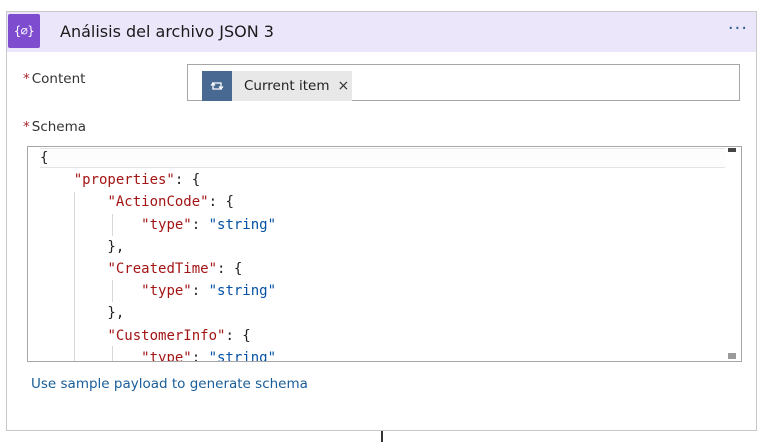 The image size is (766, 442). I want to click on current-item-token: Current item ×, so click(277, 86).